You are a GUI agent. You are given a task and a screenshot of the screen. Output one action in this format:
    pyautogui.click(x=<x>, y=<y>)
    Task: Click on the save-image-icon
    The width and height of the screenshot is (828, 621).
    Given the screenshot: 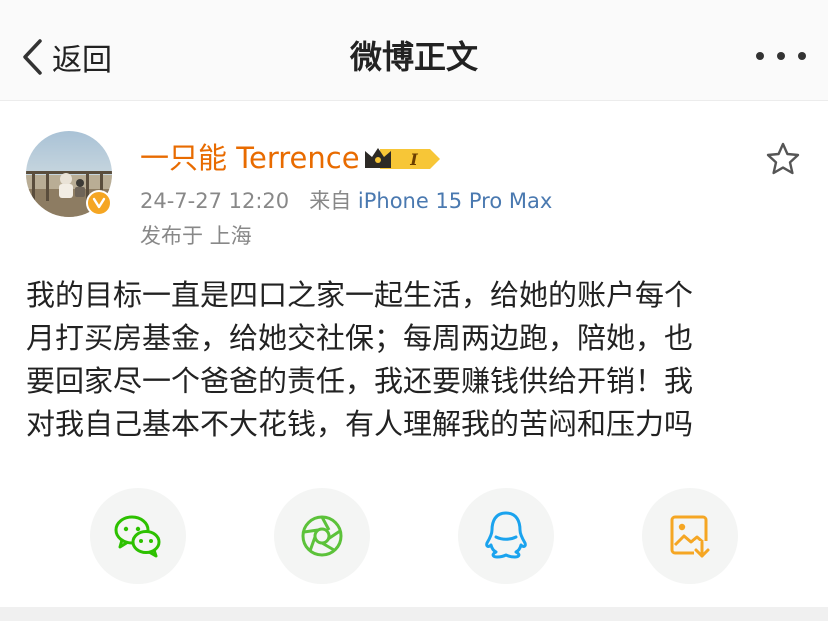 What is the action you would take?
    pyautogui.click(x=690, y=537)
    